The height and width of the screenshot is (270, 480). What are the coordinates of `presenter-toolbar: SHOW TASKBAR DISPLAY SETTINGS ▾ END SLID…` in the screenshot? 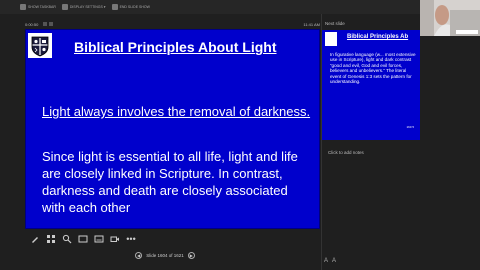 It's located at (240, 7).